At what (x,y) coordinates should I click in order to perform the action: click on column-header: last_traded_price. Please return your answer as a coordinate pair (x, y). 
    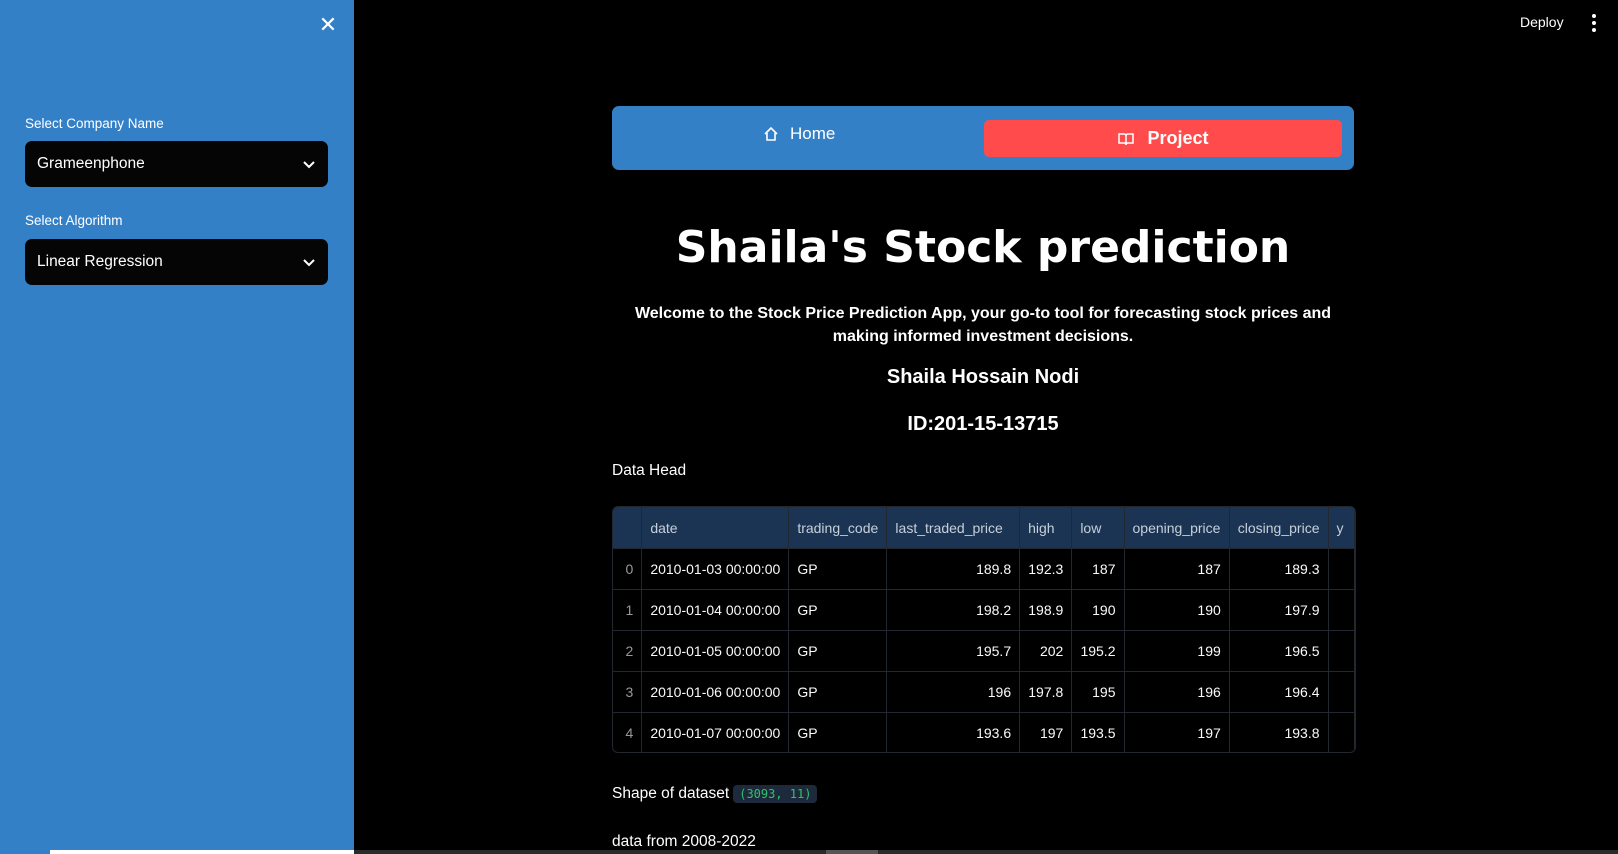
    Looking at the image, I should click on (953, 528).